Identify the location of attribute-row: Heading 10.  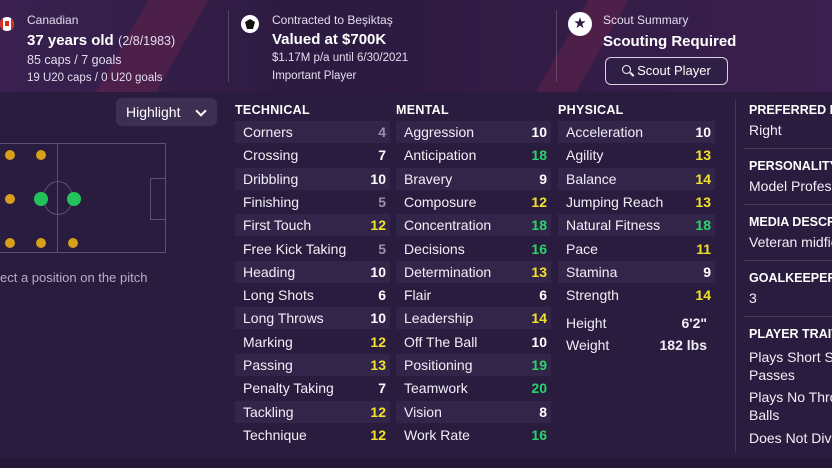
(312, 271).